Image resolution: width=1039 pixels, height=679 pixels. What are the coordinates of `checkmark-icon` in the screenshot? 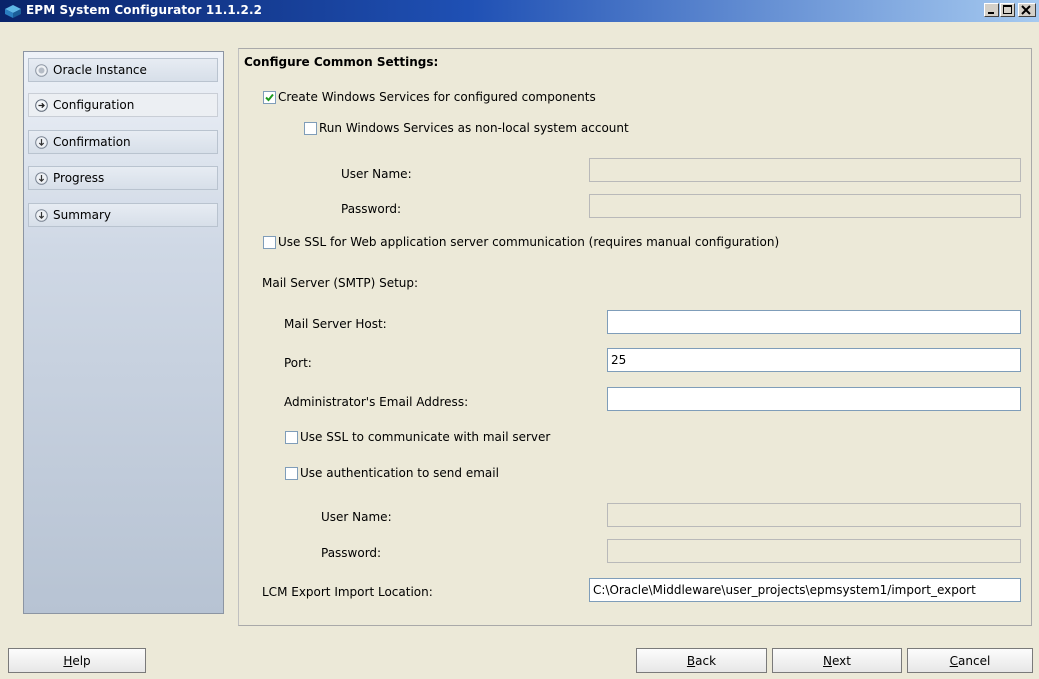 It's located at (269, 97).